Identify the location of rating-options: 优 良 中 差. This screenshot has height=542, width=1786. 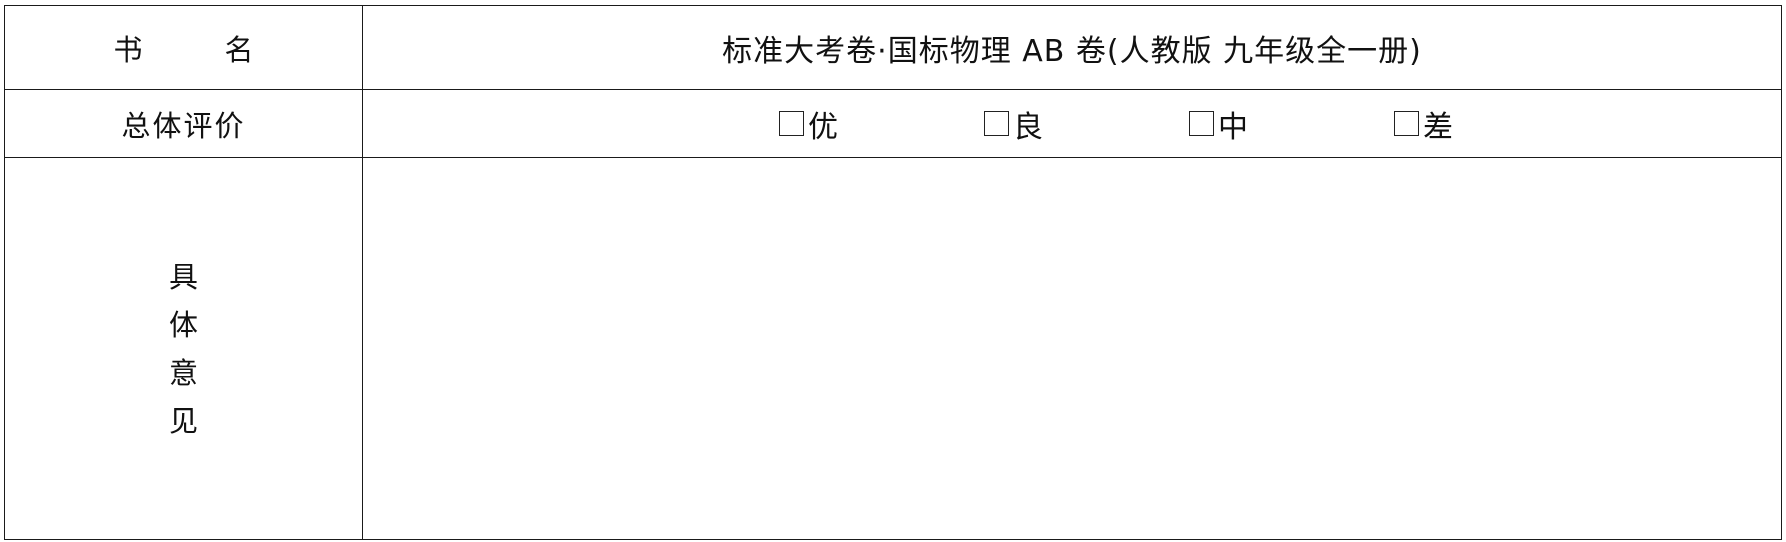
(1072, 124).